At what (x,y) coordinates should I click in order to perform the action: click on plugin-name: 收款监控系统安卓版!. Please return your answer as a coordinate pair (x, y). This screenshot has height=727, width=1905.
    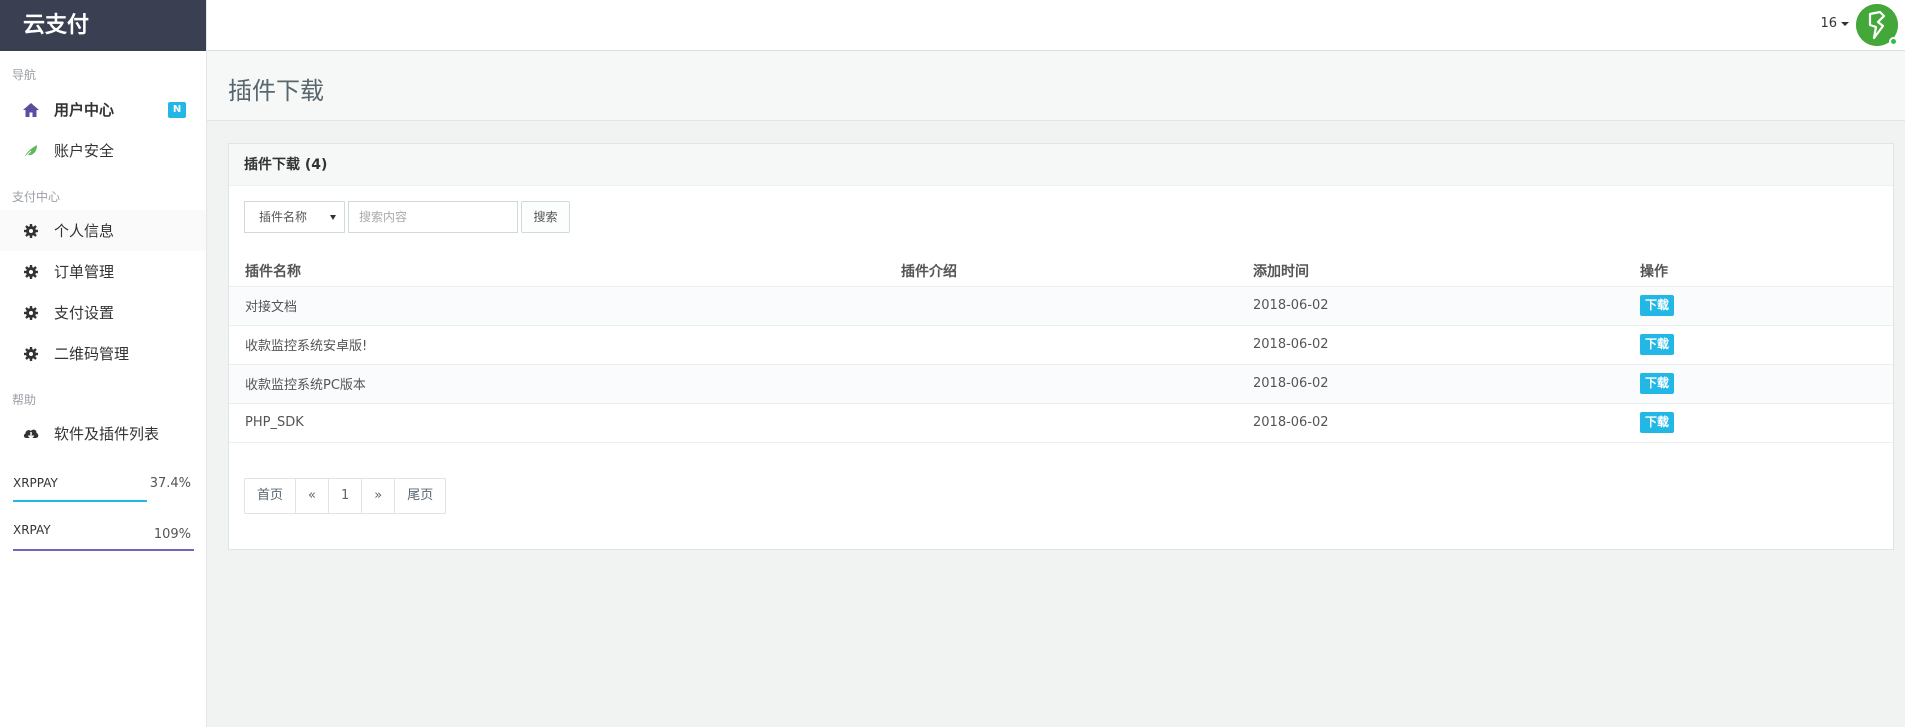
    Looking at the image, I should click on (565, 345).